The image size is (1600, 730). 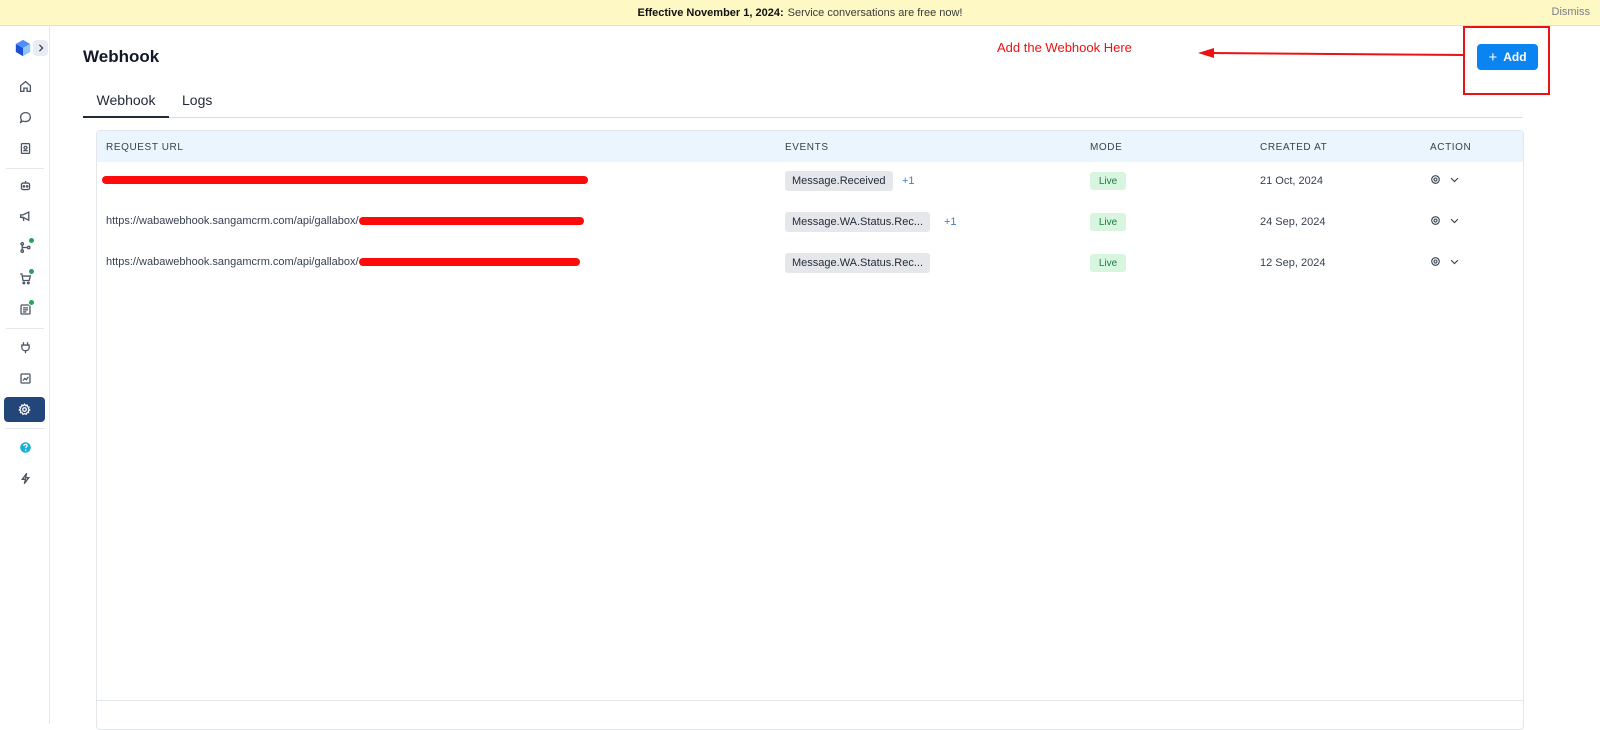 I want to click on sidebar-item-integrations, so click(x=25, y=347).